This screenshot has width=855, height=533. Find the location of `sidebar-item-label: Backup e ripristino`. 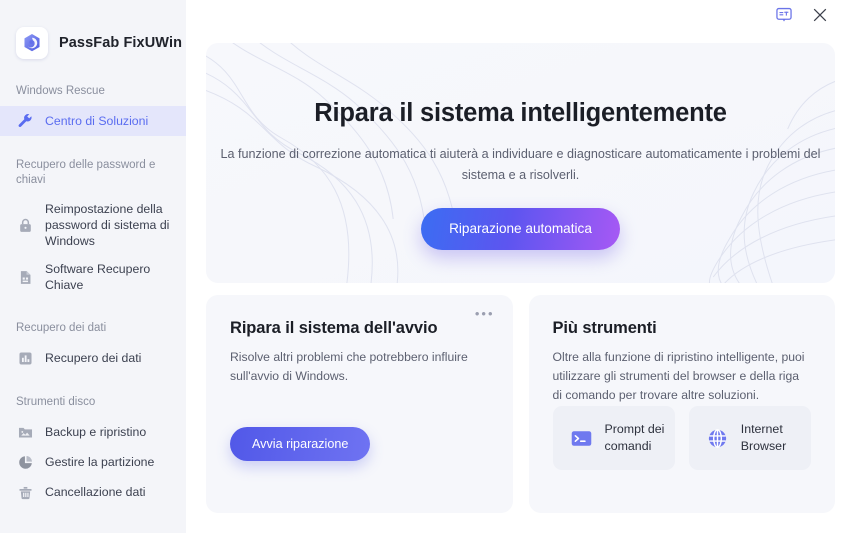

sidebar-item-label: Backup e ripristino is located at coordinates (96, 432).